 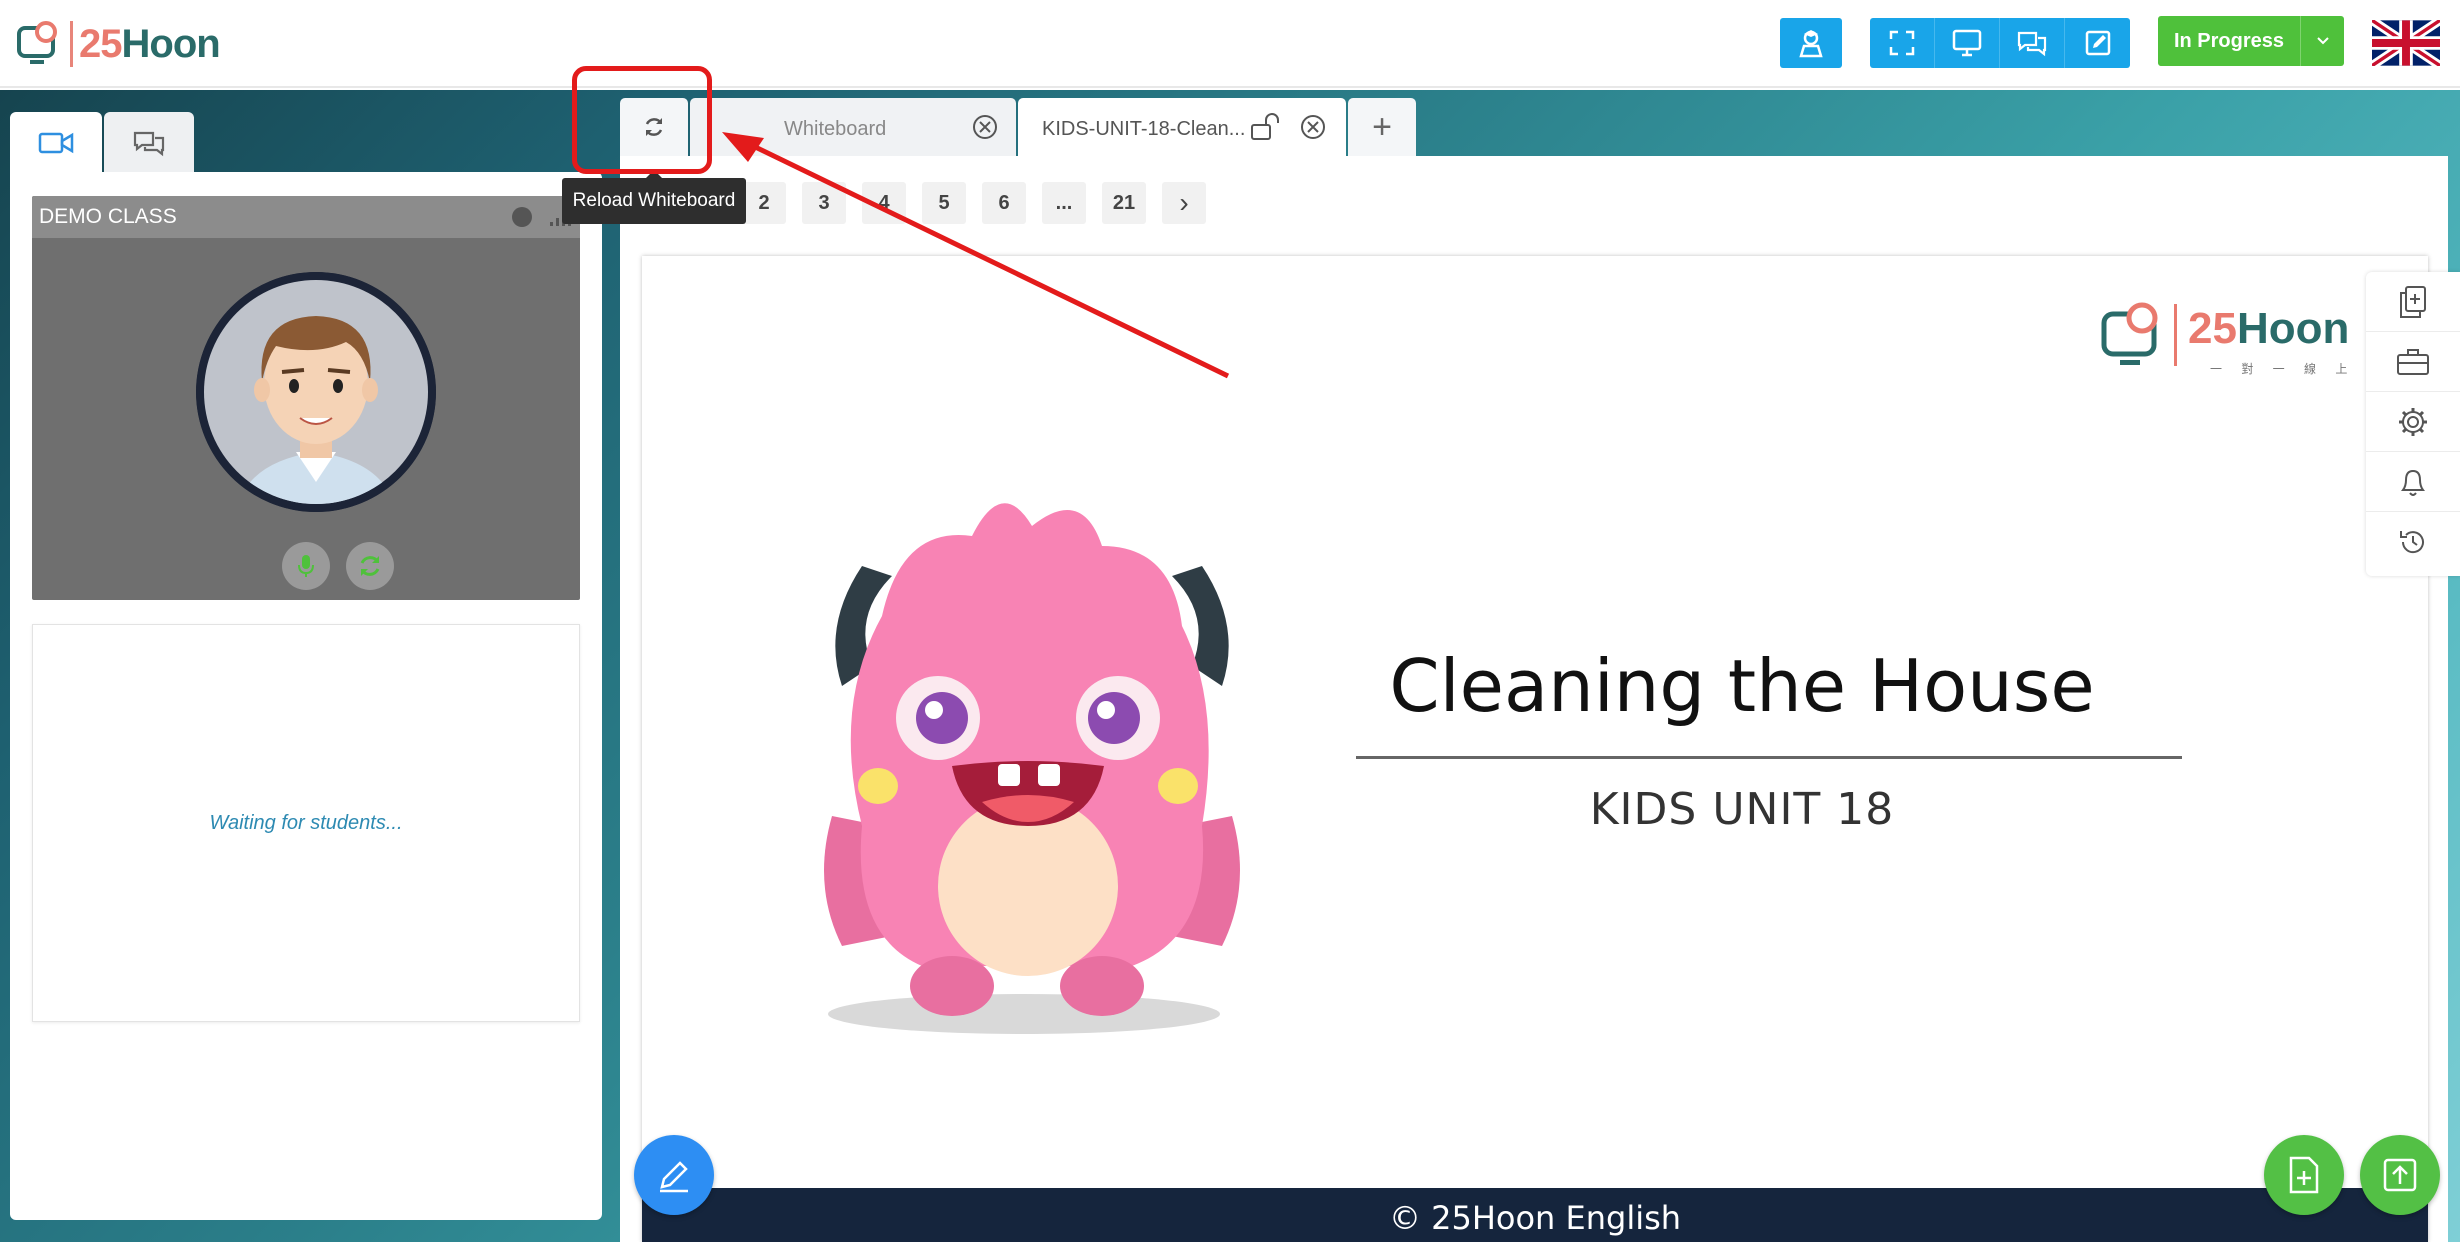 I want to click on draw-button, so click(x=674, y=1175).